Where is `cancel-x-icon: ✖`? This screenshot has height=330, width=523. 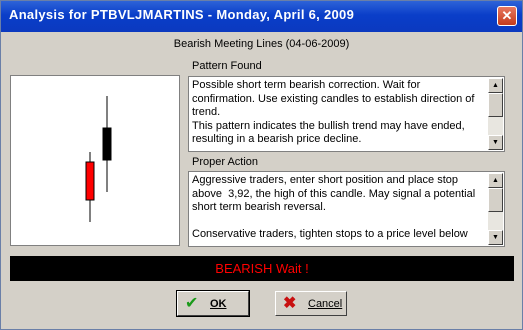
cancel-x-icon: ✖ is located at coordinates (290, 303).